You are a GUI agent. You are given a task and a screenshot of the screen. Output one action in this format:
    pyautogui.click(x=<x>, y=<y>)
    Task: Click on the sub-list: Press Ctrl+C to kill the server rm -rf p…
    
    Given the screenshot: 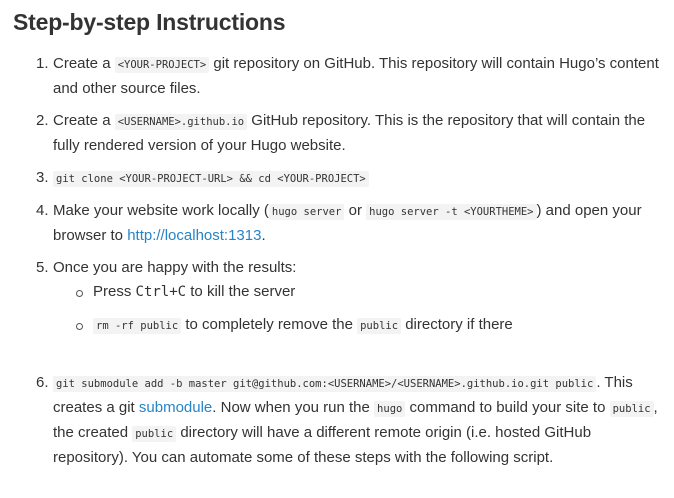 What is the action you would take?
    pyautogui.click(x=358, y=309)
    